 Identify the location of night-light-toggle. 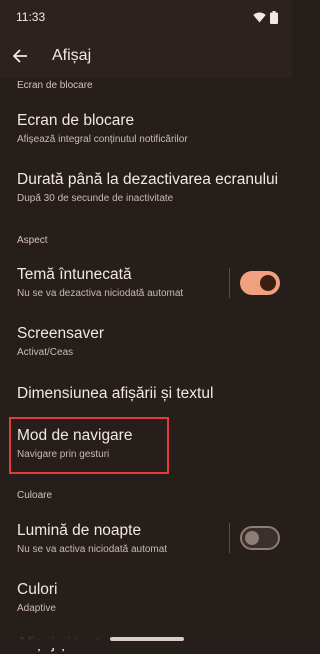
(260, 538).